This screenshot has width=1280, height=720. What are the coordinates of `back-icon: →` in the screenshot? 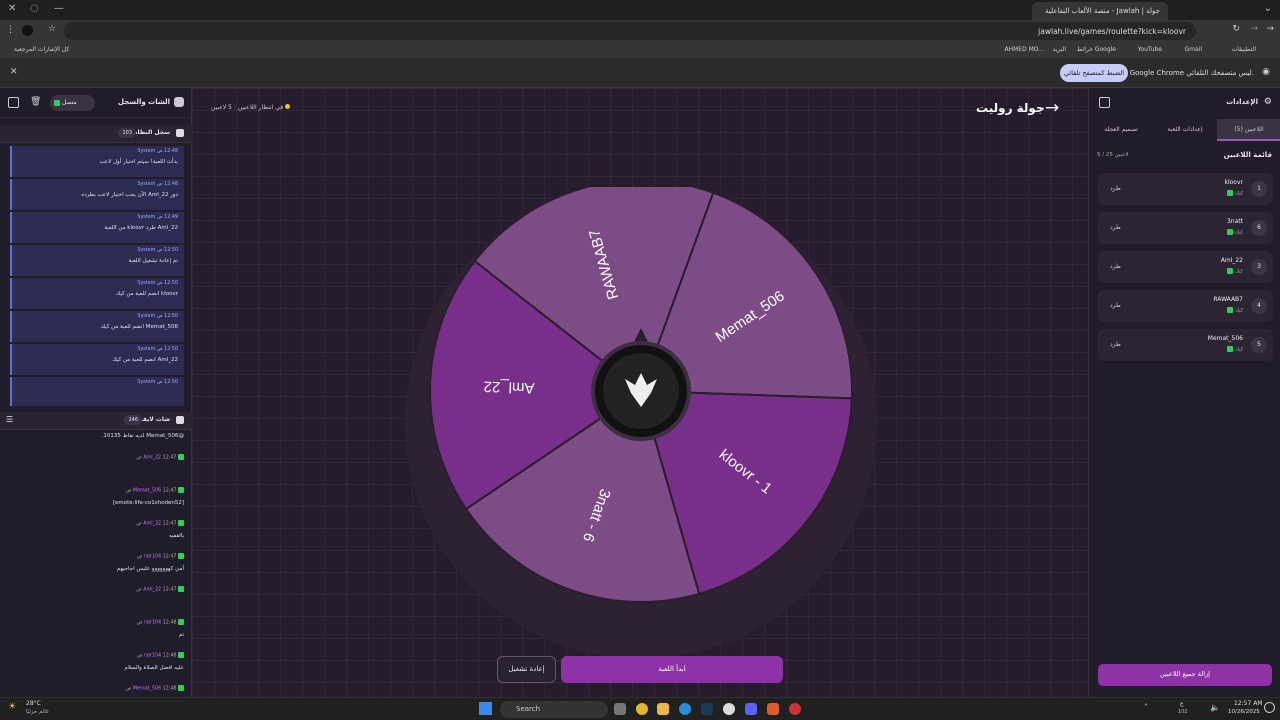 It's located at (1270, 29).